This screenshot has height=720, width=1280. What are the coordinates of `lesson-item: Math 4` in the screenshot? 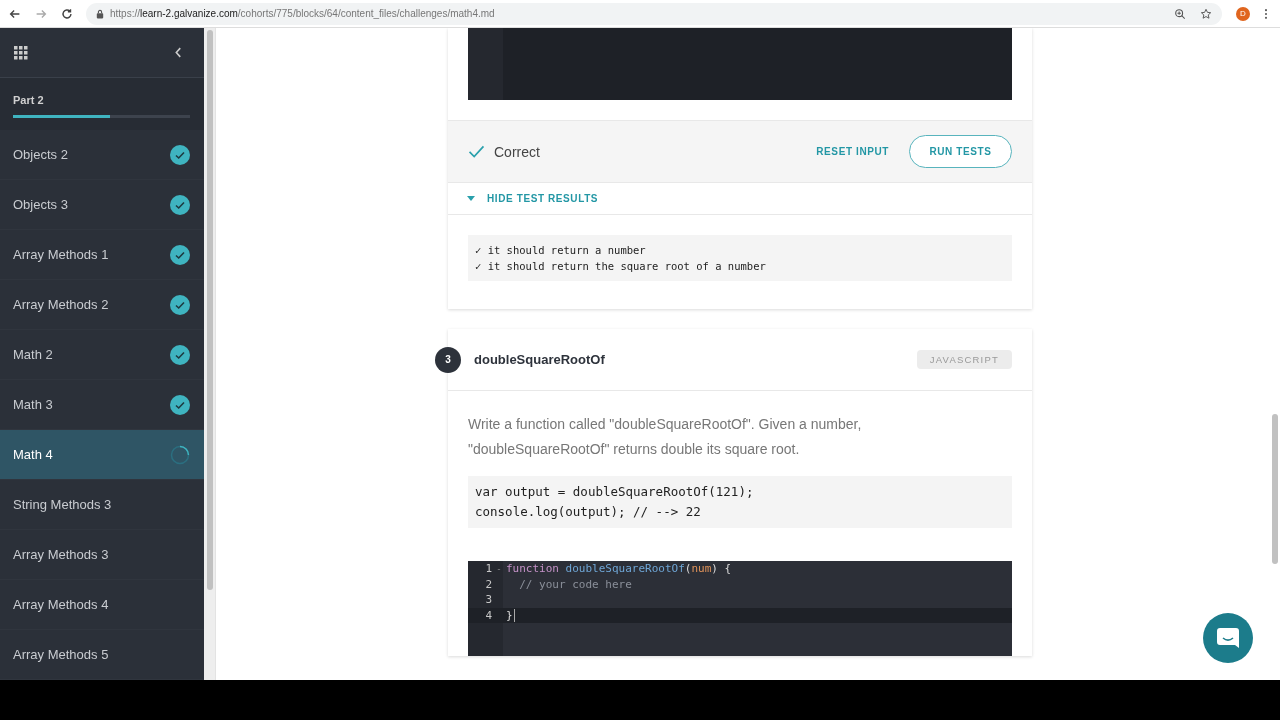 It's located at (102, 455).